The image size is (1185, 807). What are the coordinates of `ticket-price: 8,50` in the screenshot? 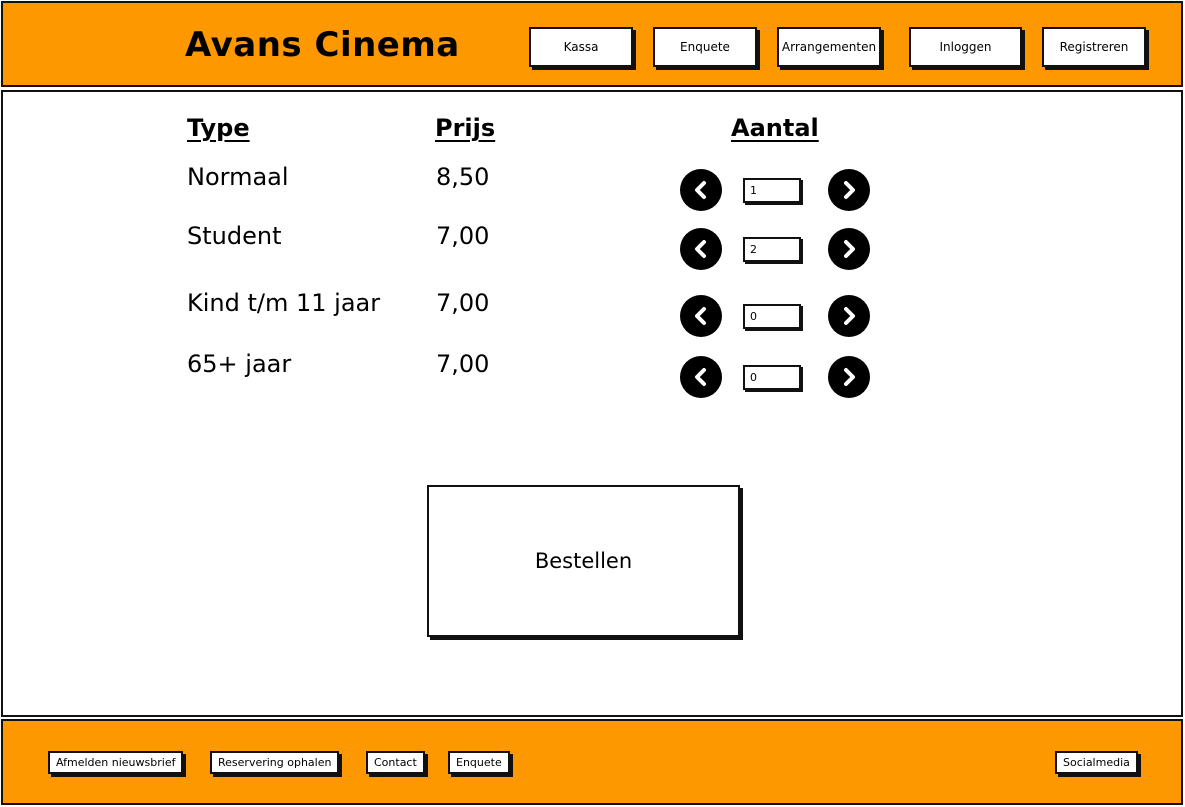 It's located at (463, 177).